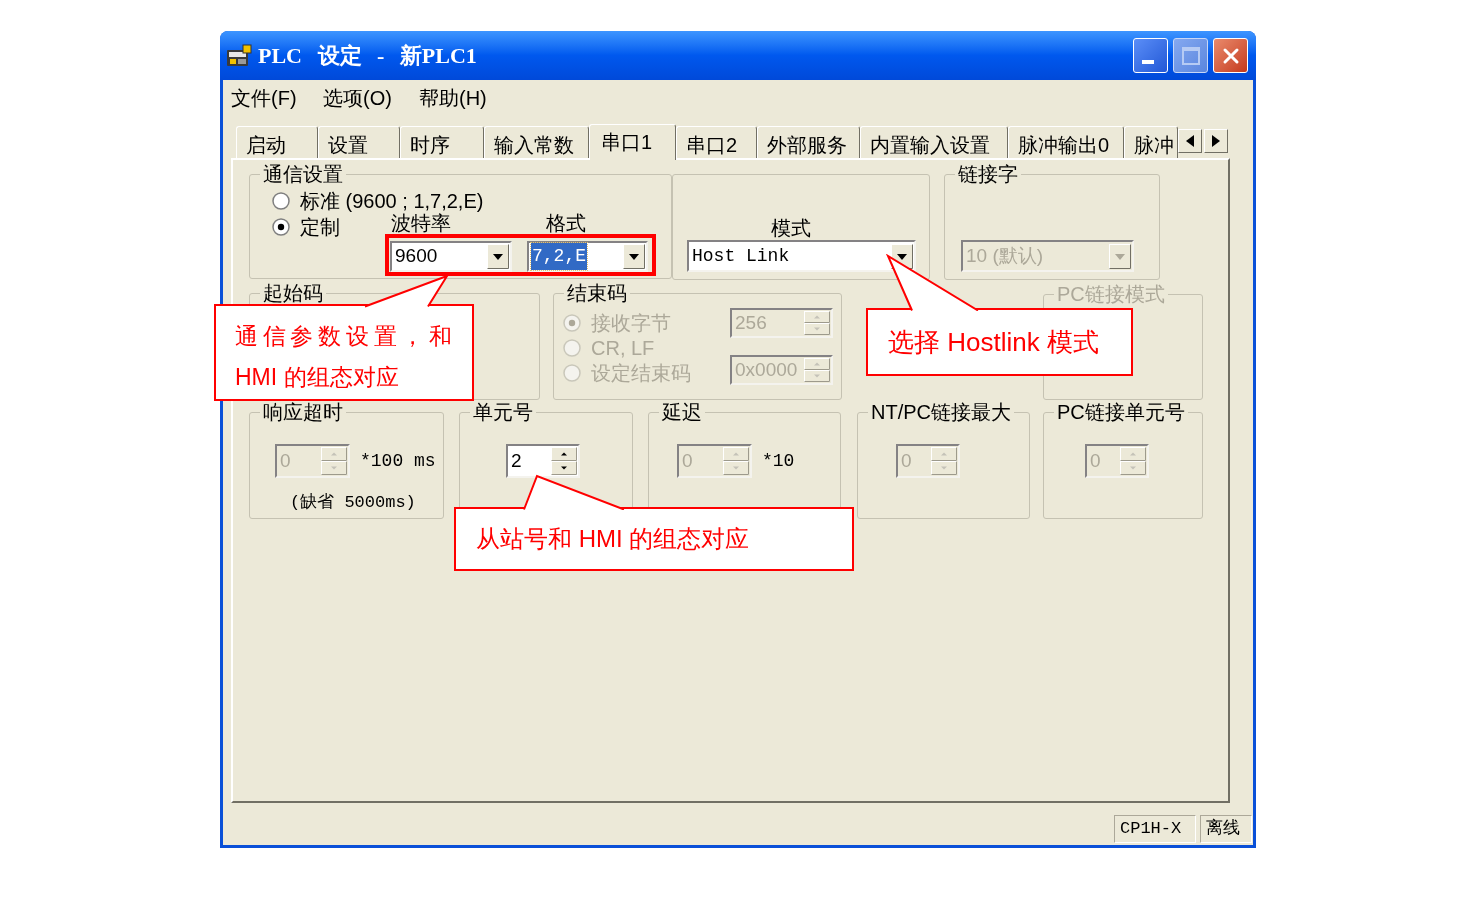 This screenshot has height=923, width=1479. What do you see at coordinates (503, 412) in the screenshot?
I see `group-label: 单元号` at bounding box center [503, 412].